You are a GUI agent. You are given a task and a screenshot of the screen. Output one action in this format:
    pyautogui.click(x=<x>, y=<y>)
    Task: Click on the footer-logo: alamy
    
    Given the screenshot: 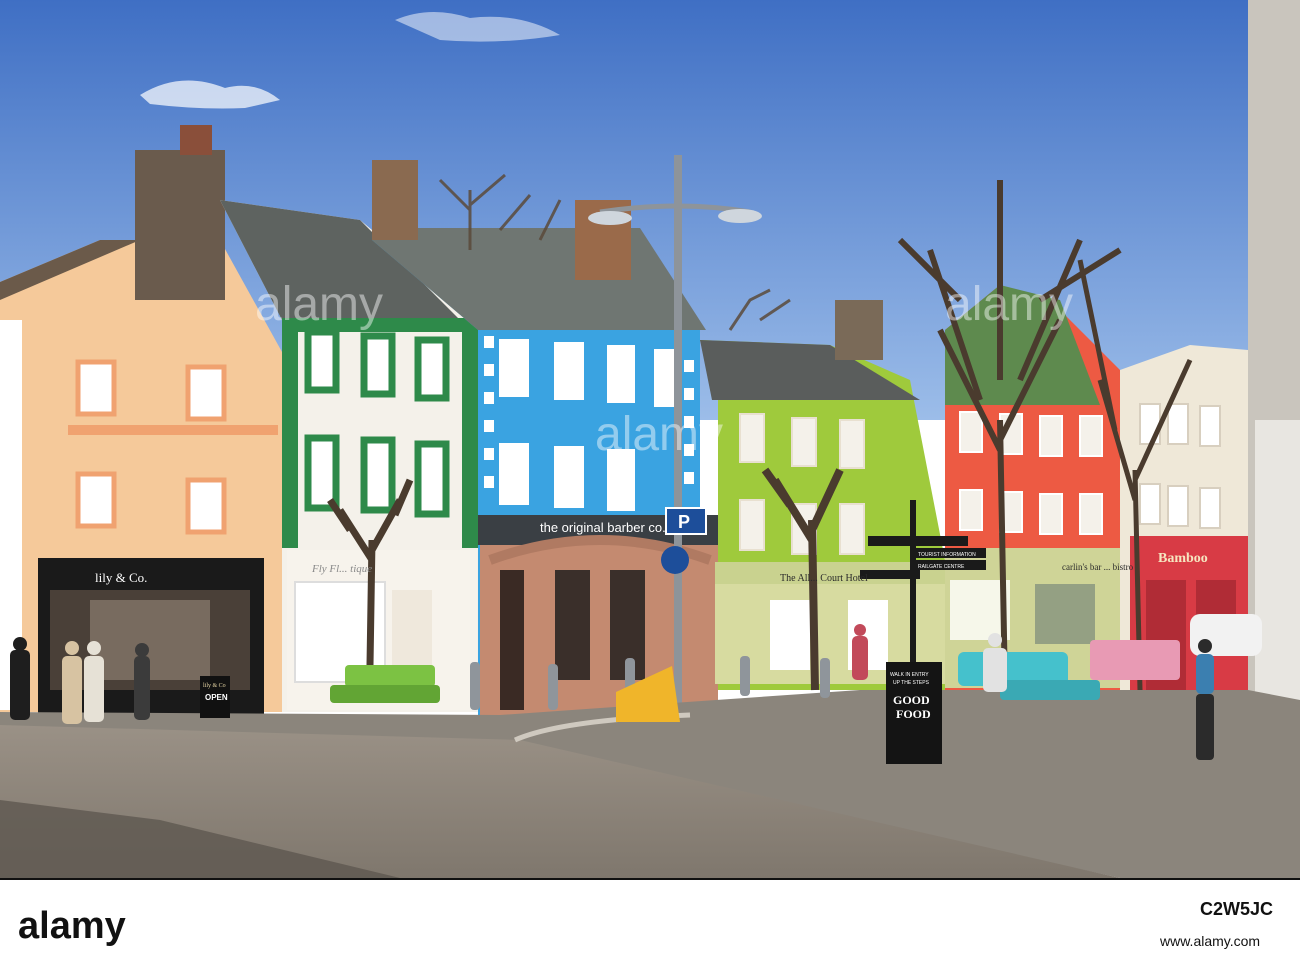 What is the action you would take?
    pyautogui.click(x=72, y=926)
    